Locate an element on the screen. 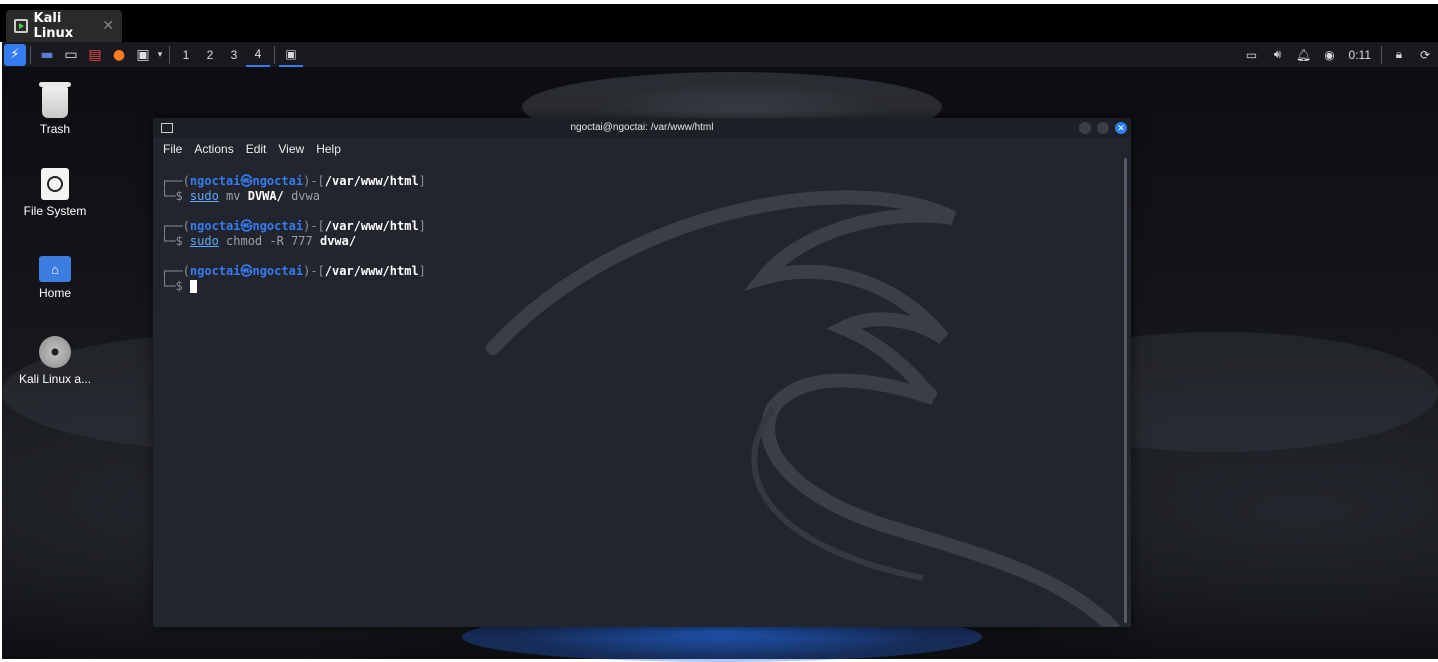  desktop-icon-home: ⌂ Home is located at coordinates (55, 278).